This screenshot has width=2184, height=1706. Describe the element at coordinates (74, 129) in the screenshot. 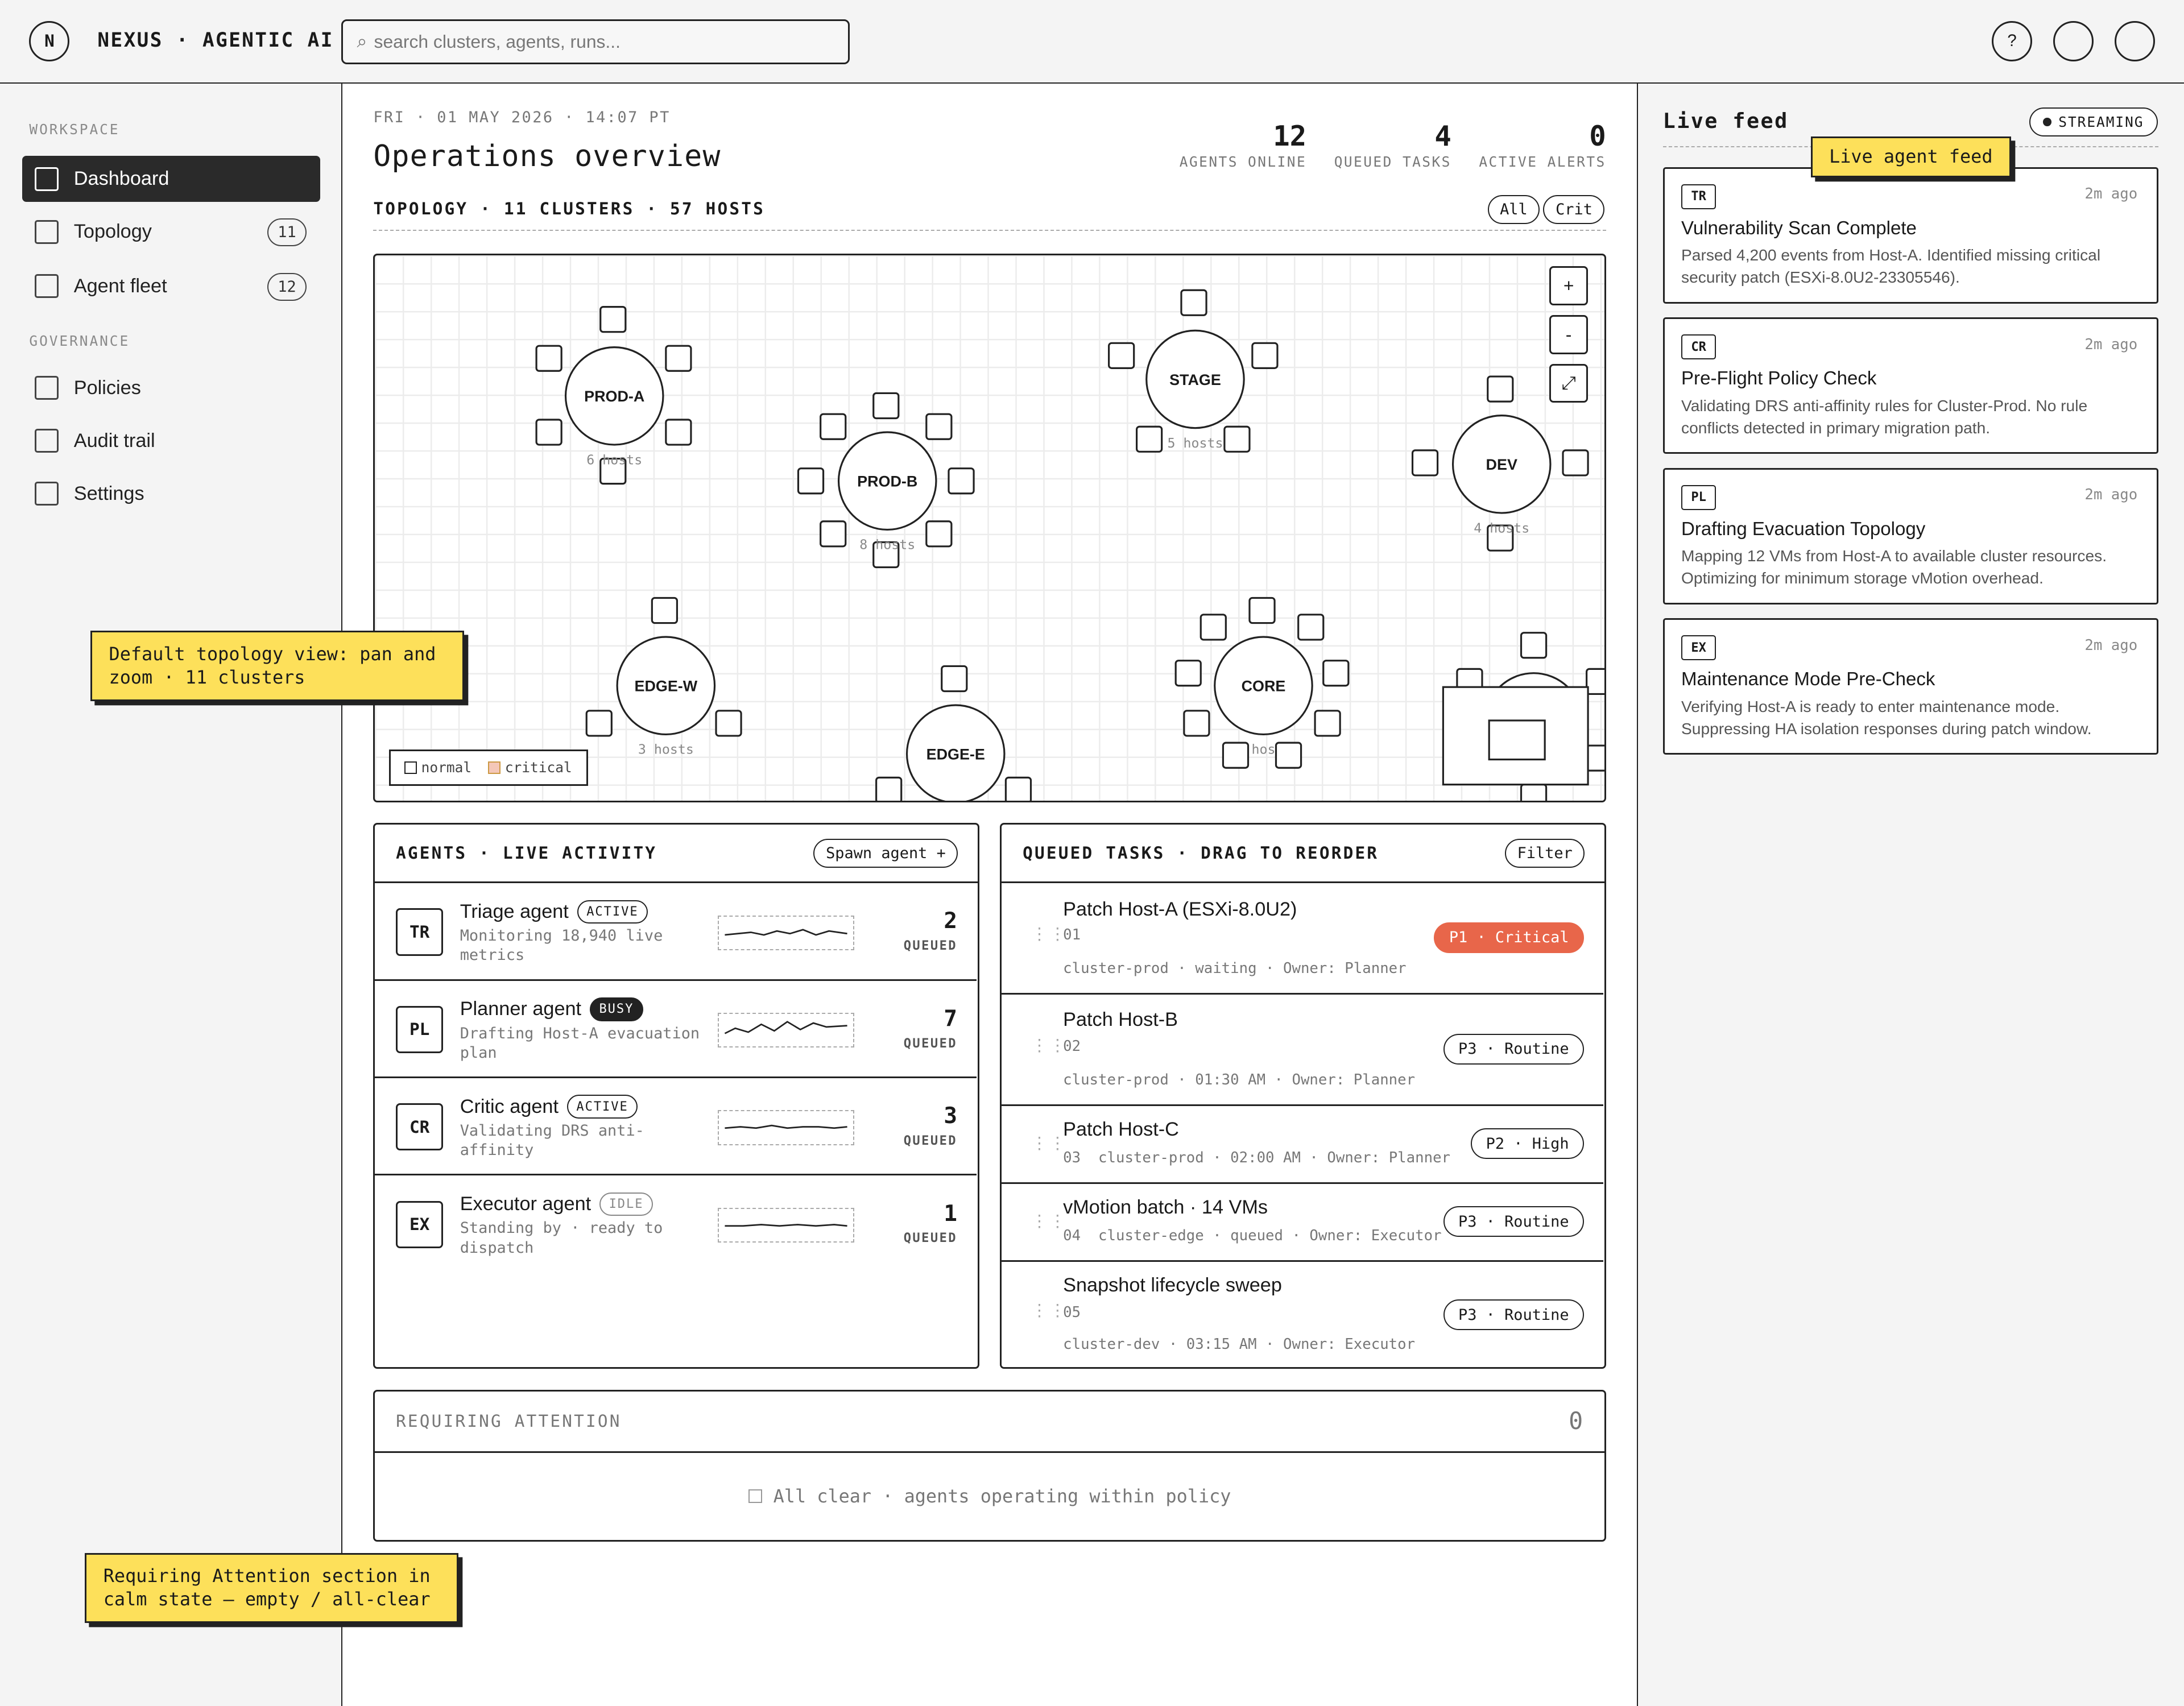

I see `workspace-label: WORKSPACE` at that location.